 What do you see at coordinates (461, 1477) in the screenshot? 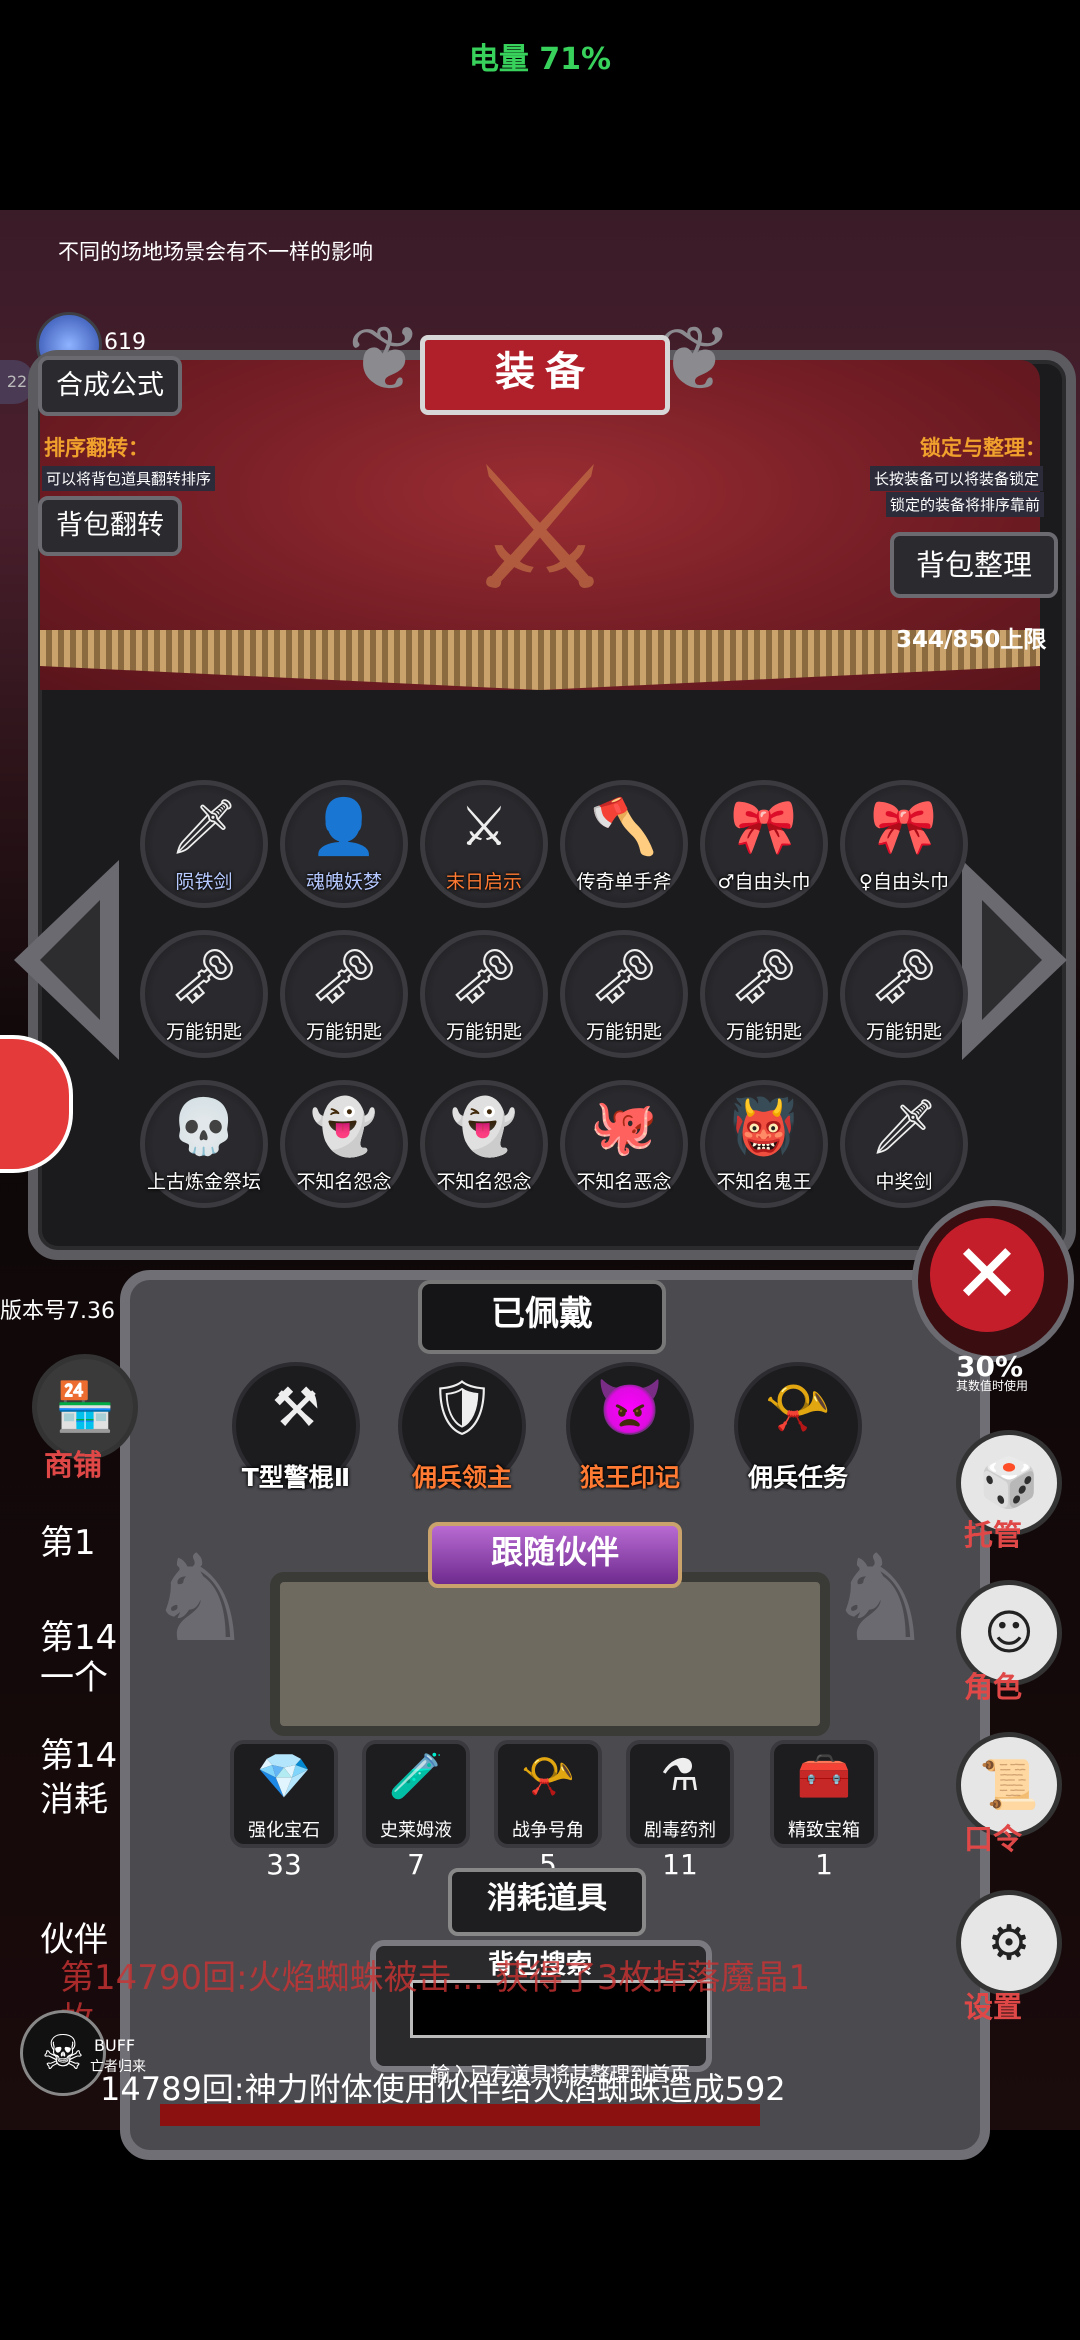
I see `equipped-item-label: 佣兵领主` at bounding box center [461, 1477].